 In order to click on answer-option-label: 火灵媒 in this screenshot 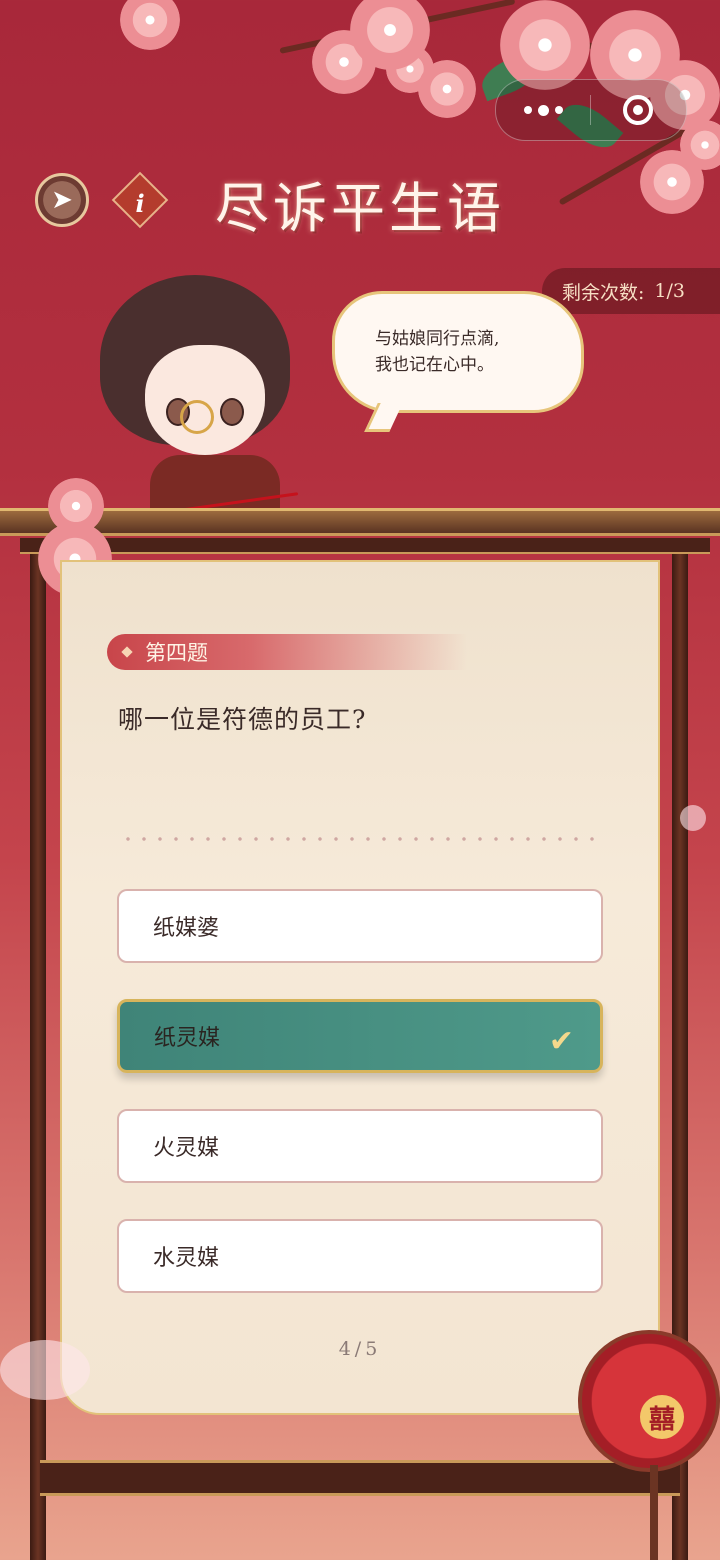, I will do `click(186, 1148)`.